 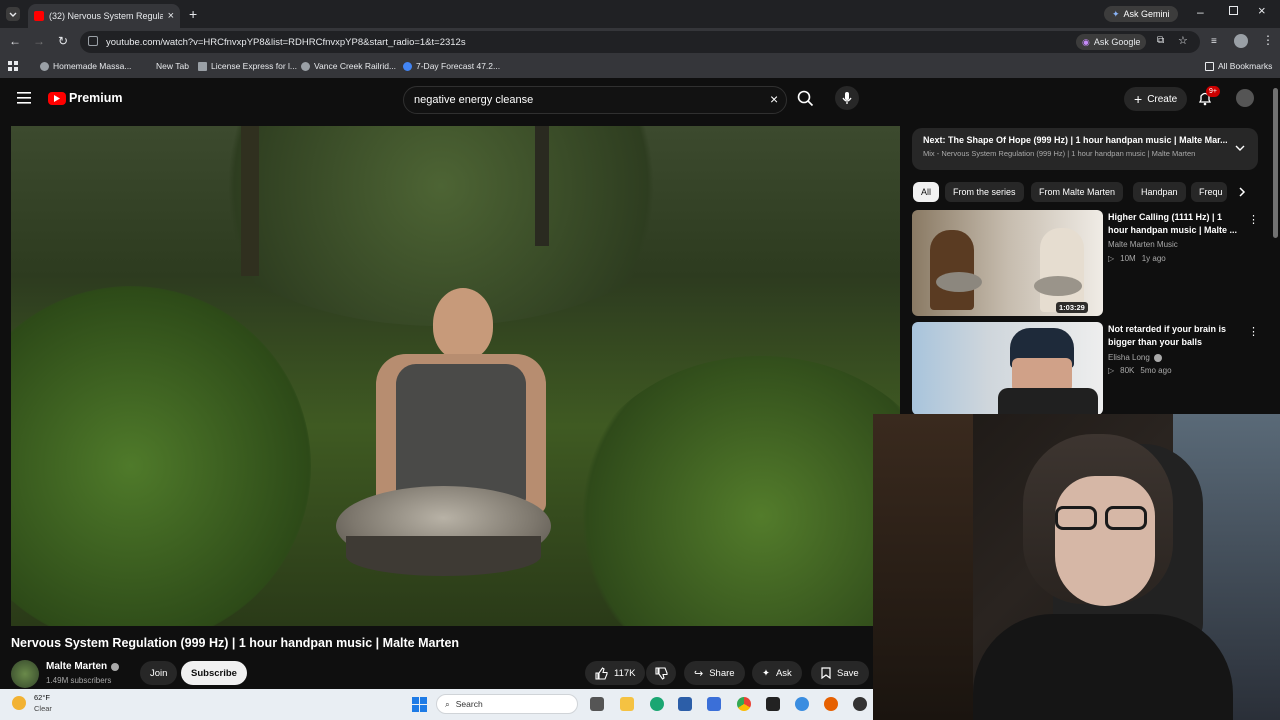 I want to click on youtube-premium-logo: Premium, so click(x=85, y=98).